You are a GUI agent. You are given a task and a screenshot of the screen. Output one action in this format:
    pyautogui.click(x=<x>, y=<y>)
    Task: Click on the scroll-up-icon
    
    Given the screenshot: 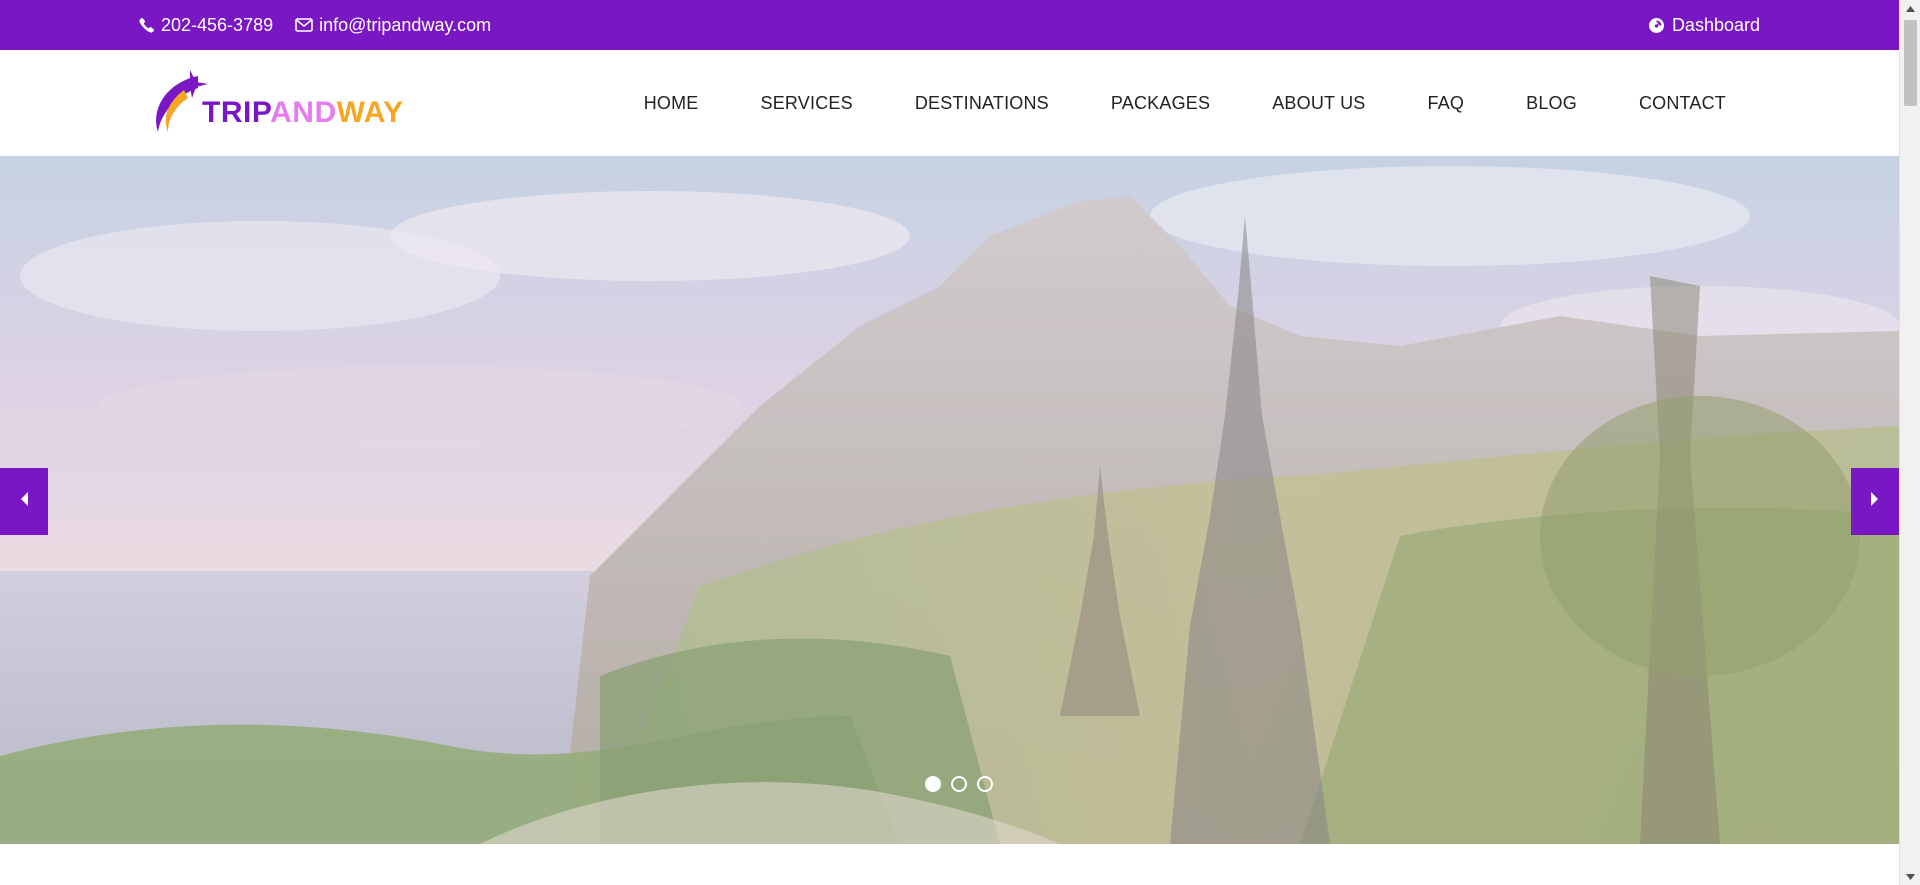 What is the action you would take?
    pyautogui.click(x=1910, y=8)
    